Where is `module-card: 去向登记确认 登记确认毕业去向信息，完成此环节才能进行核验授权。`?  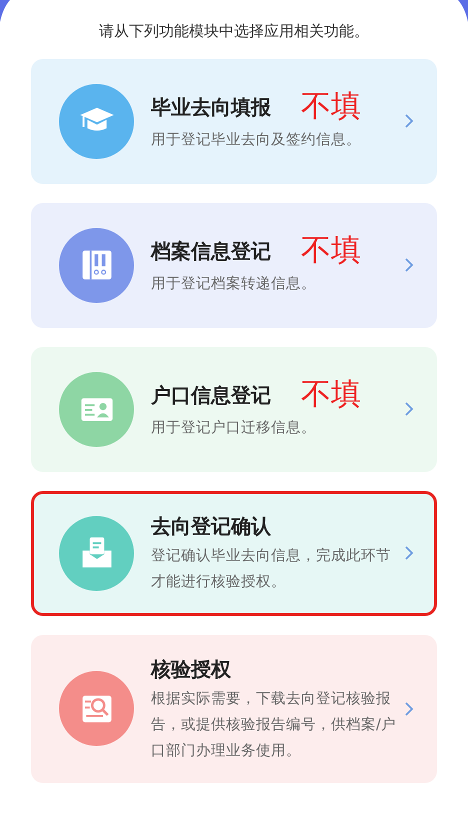
module-card: 去向登记确认 登记确认毕业去向信息，完成此环节才能进行核验授权。 is located at coordinates (234, 553).